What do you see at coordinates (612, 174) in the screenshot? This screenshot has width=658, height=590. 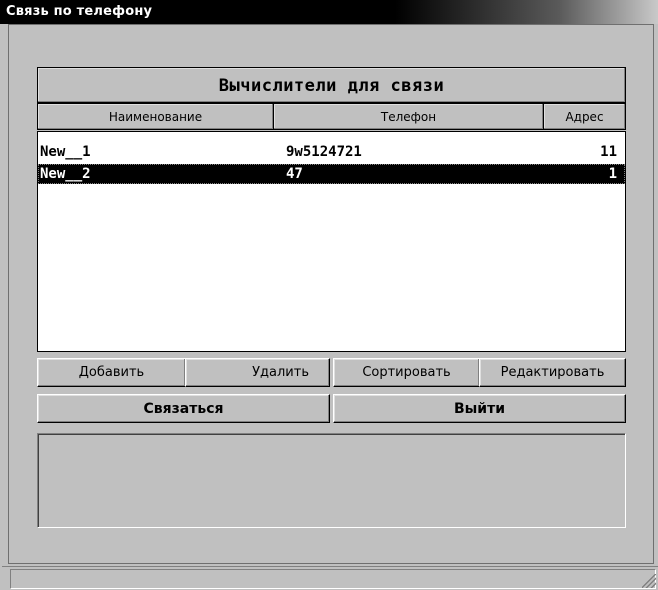 I see `item-address: 1` at bounding box center [612, 174].